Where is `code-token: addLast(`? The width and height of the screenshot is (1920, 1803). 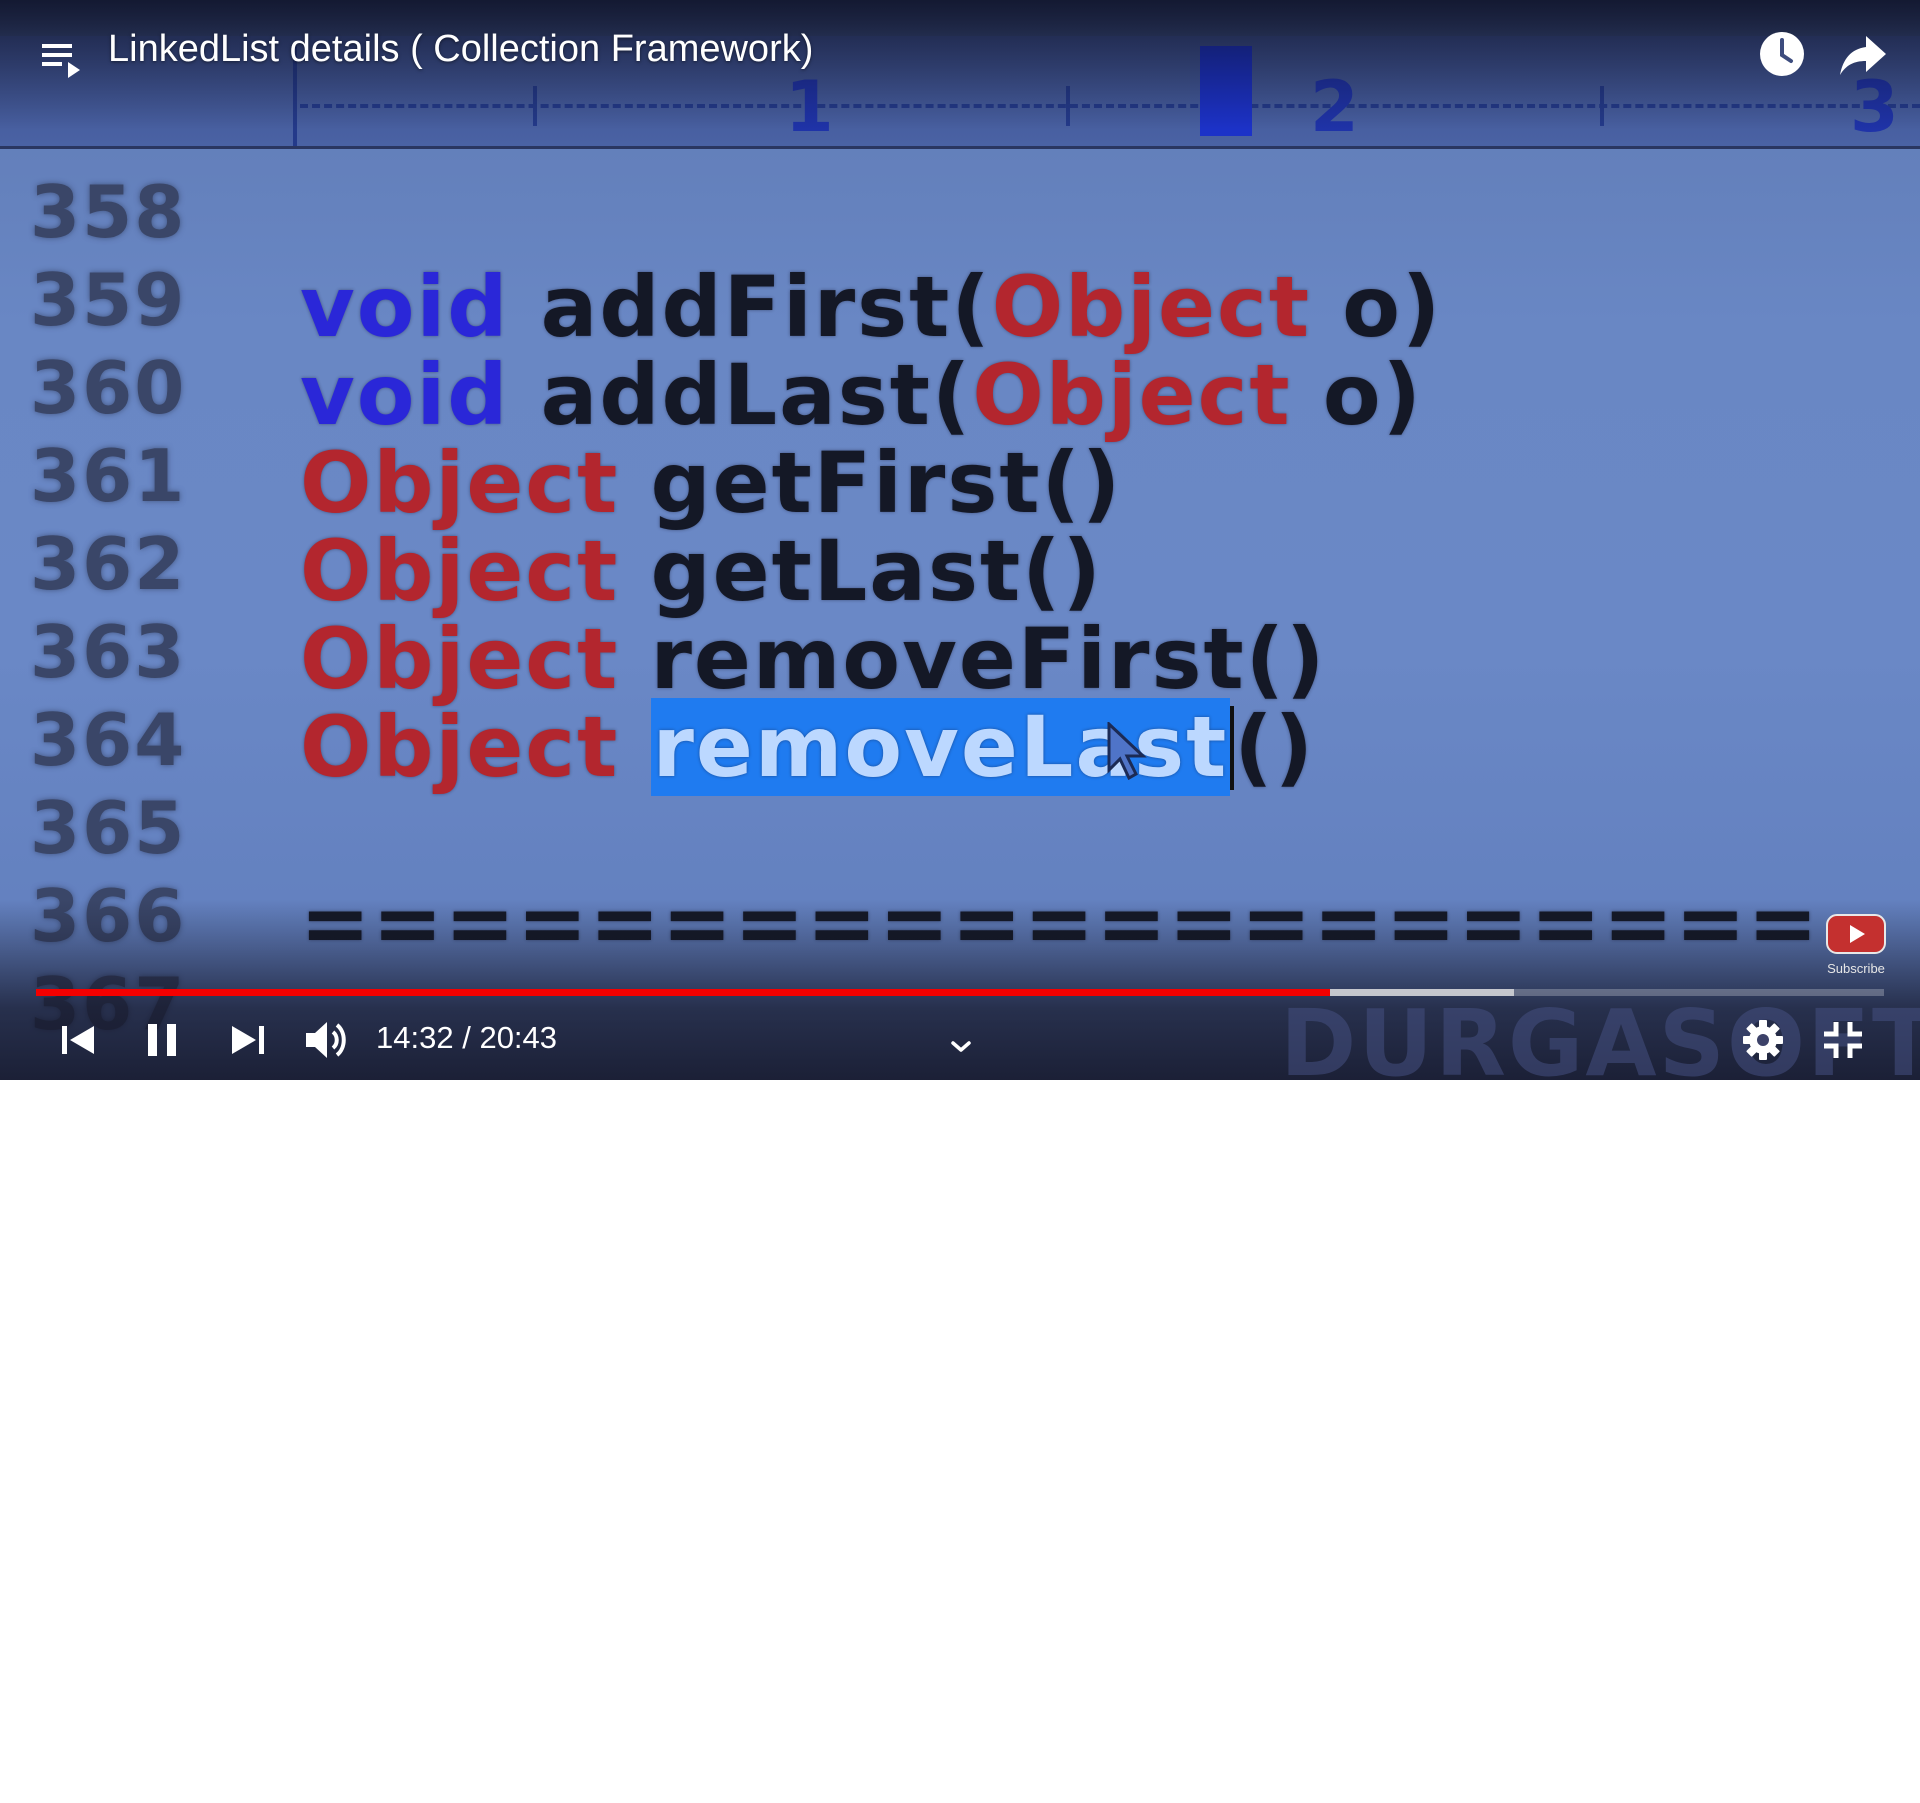 code-token: addLast( is located at coordinates (741, 395).